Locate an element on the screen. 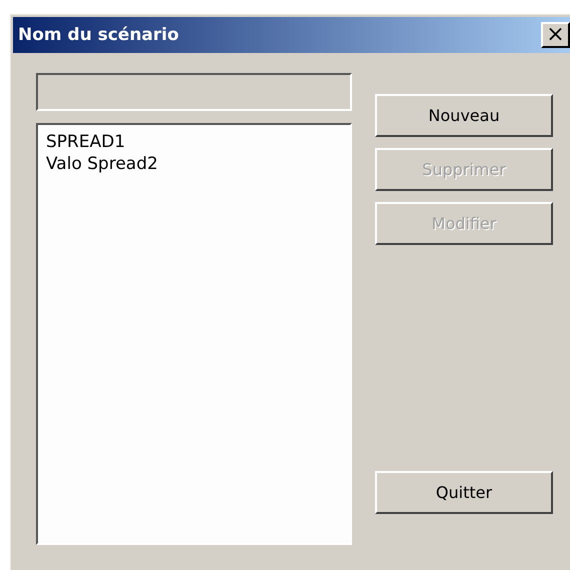  close-button: × is located at coordinates (555, 35).